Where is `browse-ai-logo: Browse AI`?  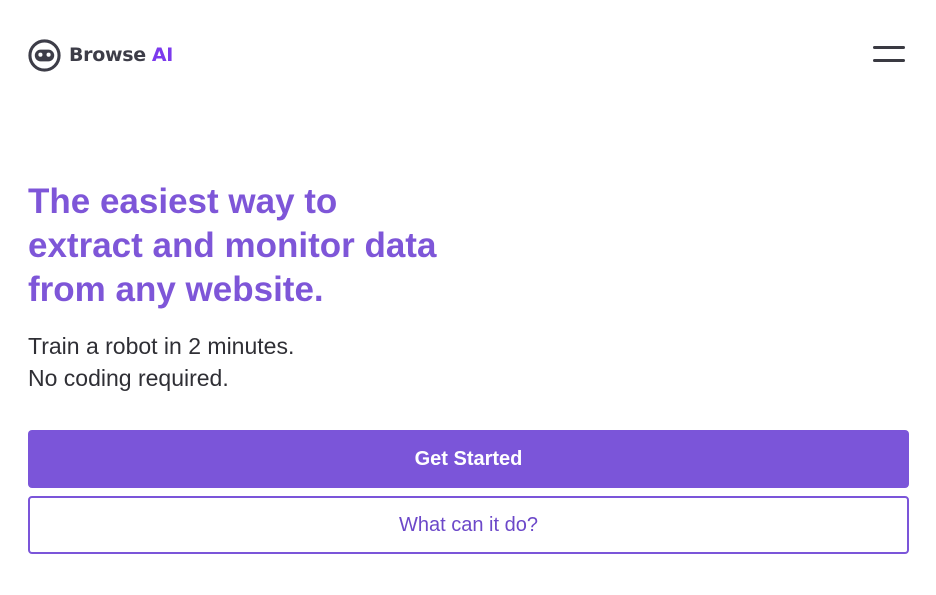 browse-ai-logo: Browse AI is located at coordinates (100, 55).